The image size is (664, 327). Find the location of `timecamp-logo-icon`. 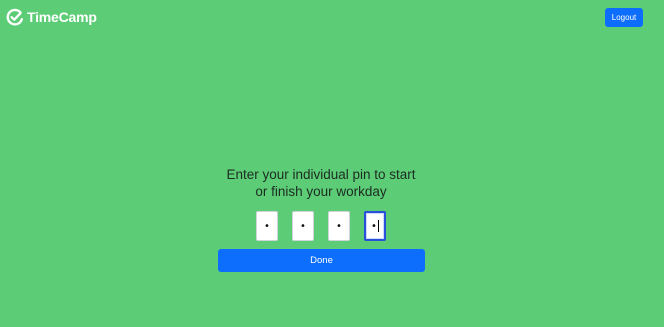

timecamp-logo-icon is located at coordinates (15, 17).